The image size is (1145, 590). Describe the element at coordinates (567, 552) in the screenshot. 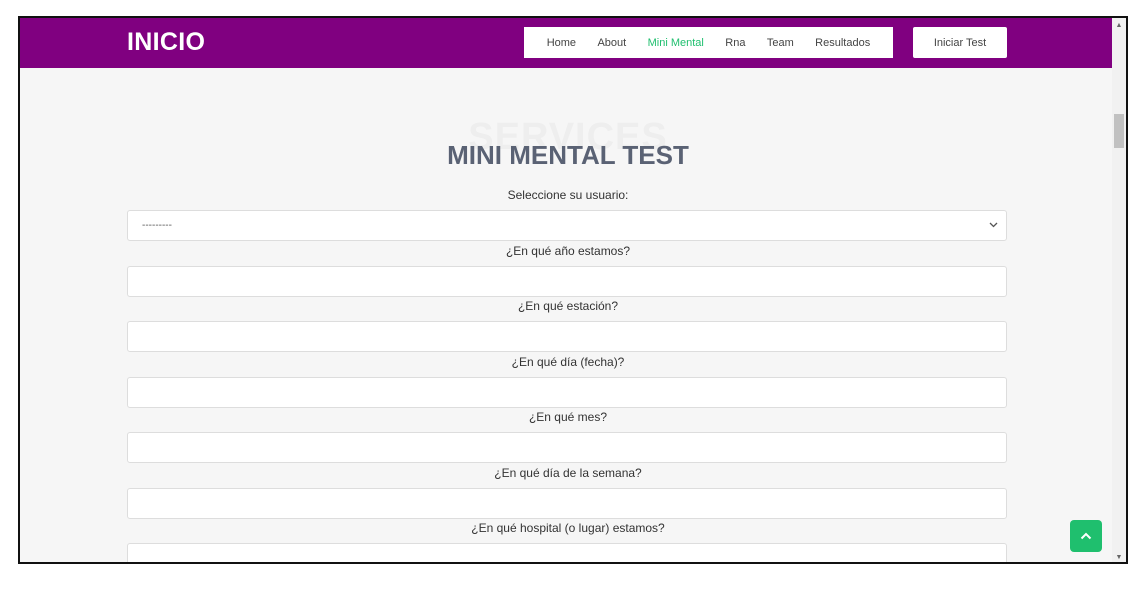

I see `answer-input-place` at that location.